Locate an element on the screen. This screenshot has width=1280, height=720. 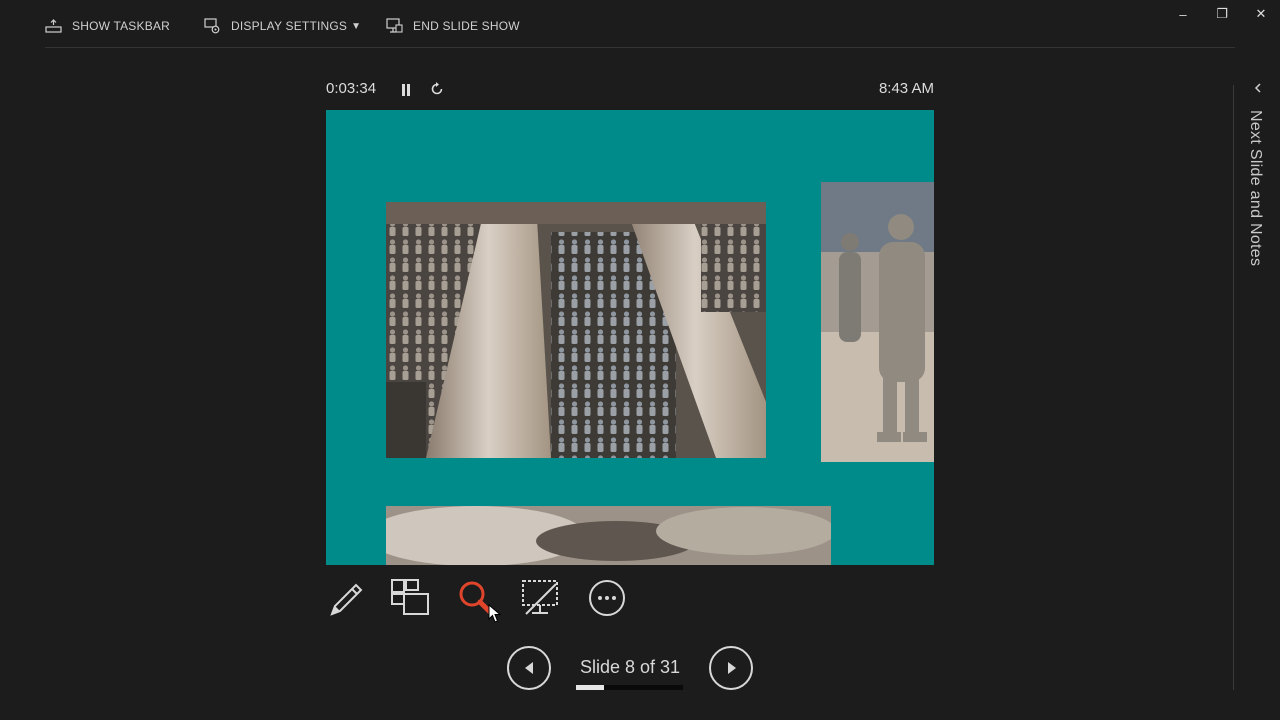
see-all-slides-button is located at coordinates (410, 598).